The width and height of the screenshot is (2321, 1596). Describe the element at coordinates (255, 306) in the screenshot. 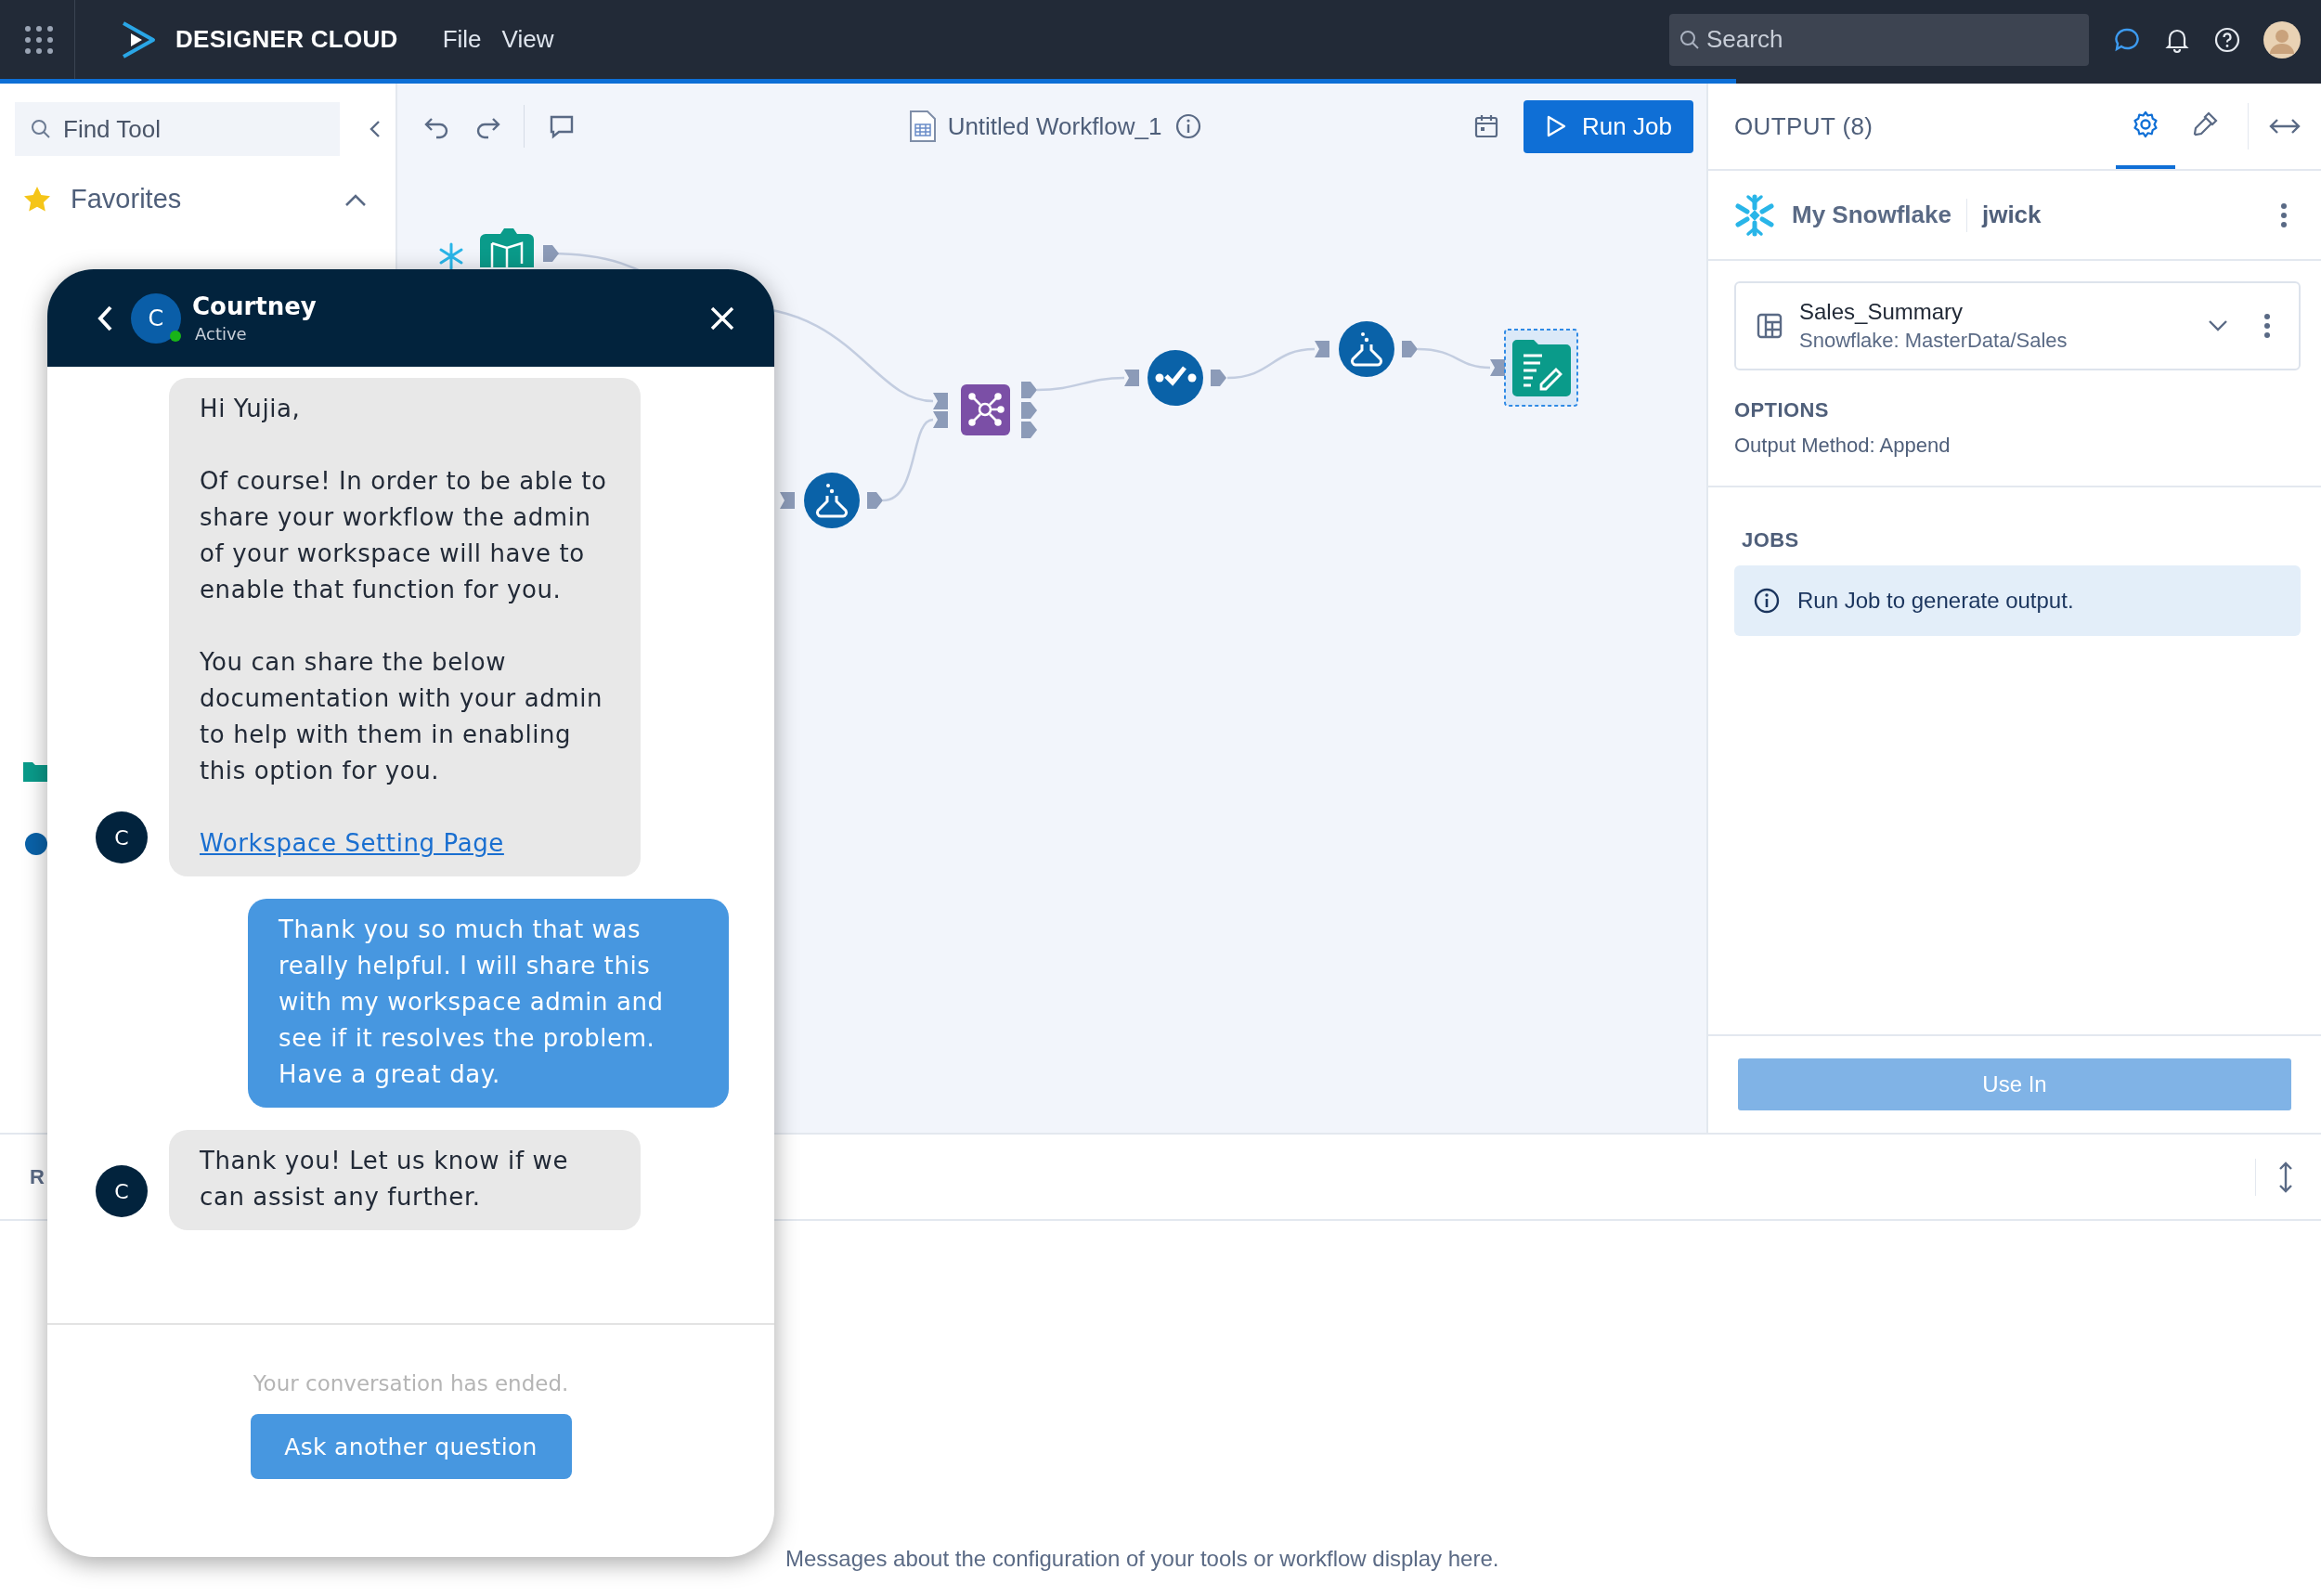

I see `agent-name: Courtney` at that location.